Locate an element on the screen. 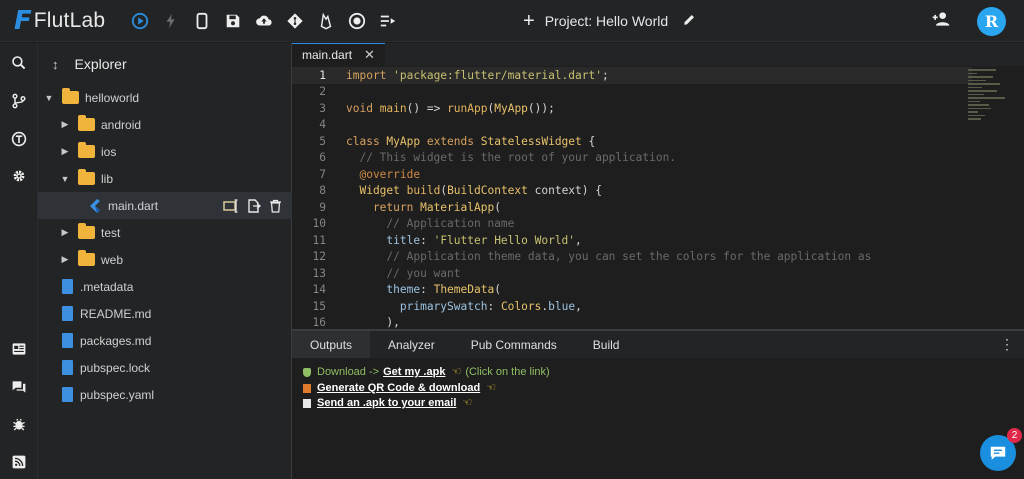 The image size is (1024, 479). panel-tab-outputs: Outputs is located at coordinates (331, 344).